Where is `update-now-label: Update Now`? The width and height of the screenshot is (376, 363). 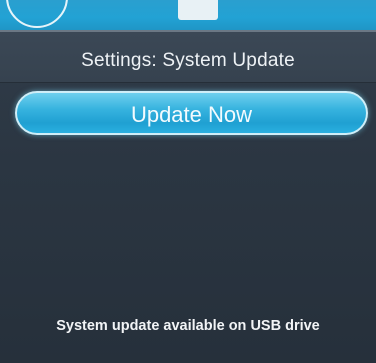
update-now-label: Update Now is located at coordinates (191, 114).